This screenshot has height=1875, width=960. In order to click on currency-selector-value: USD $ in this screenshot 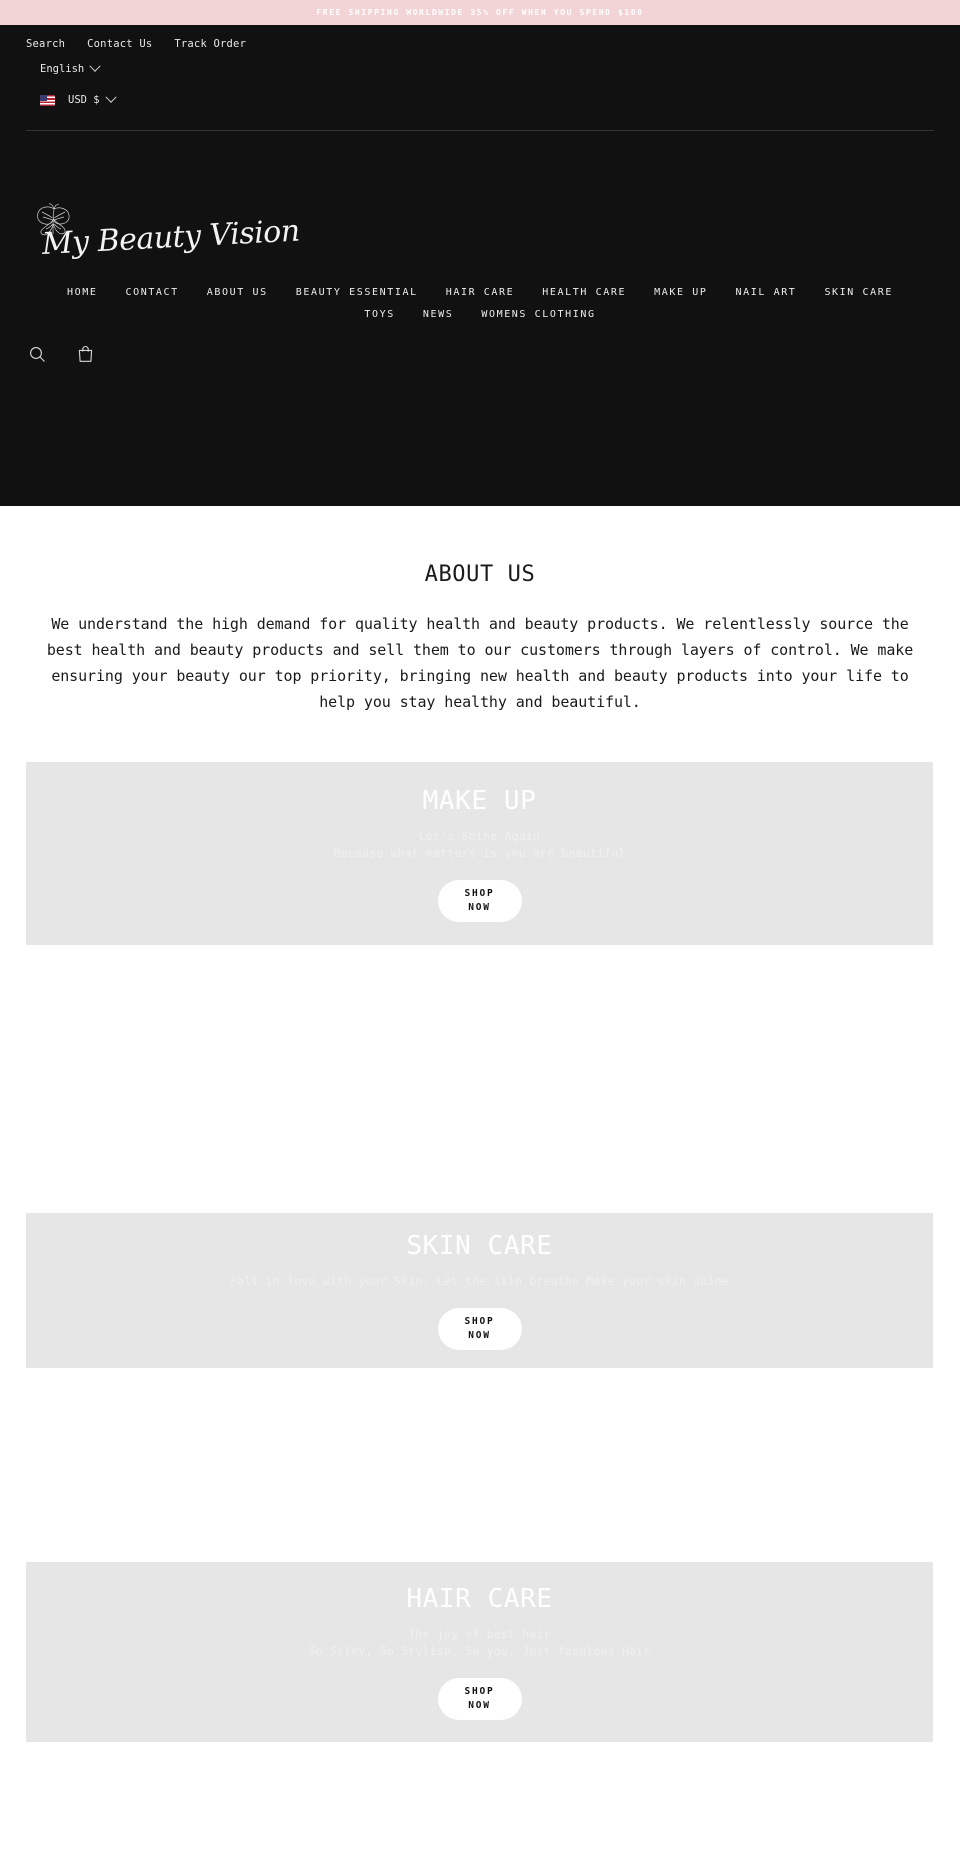, I will do `click(84, 100)`.